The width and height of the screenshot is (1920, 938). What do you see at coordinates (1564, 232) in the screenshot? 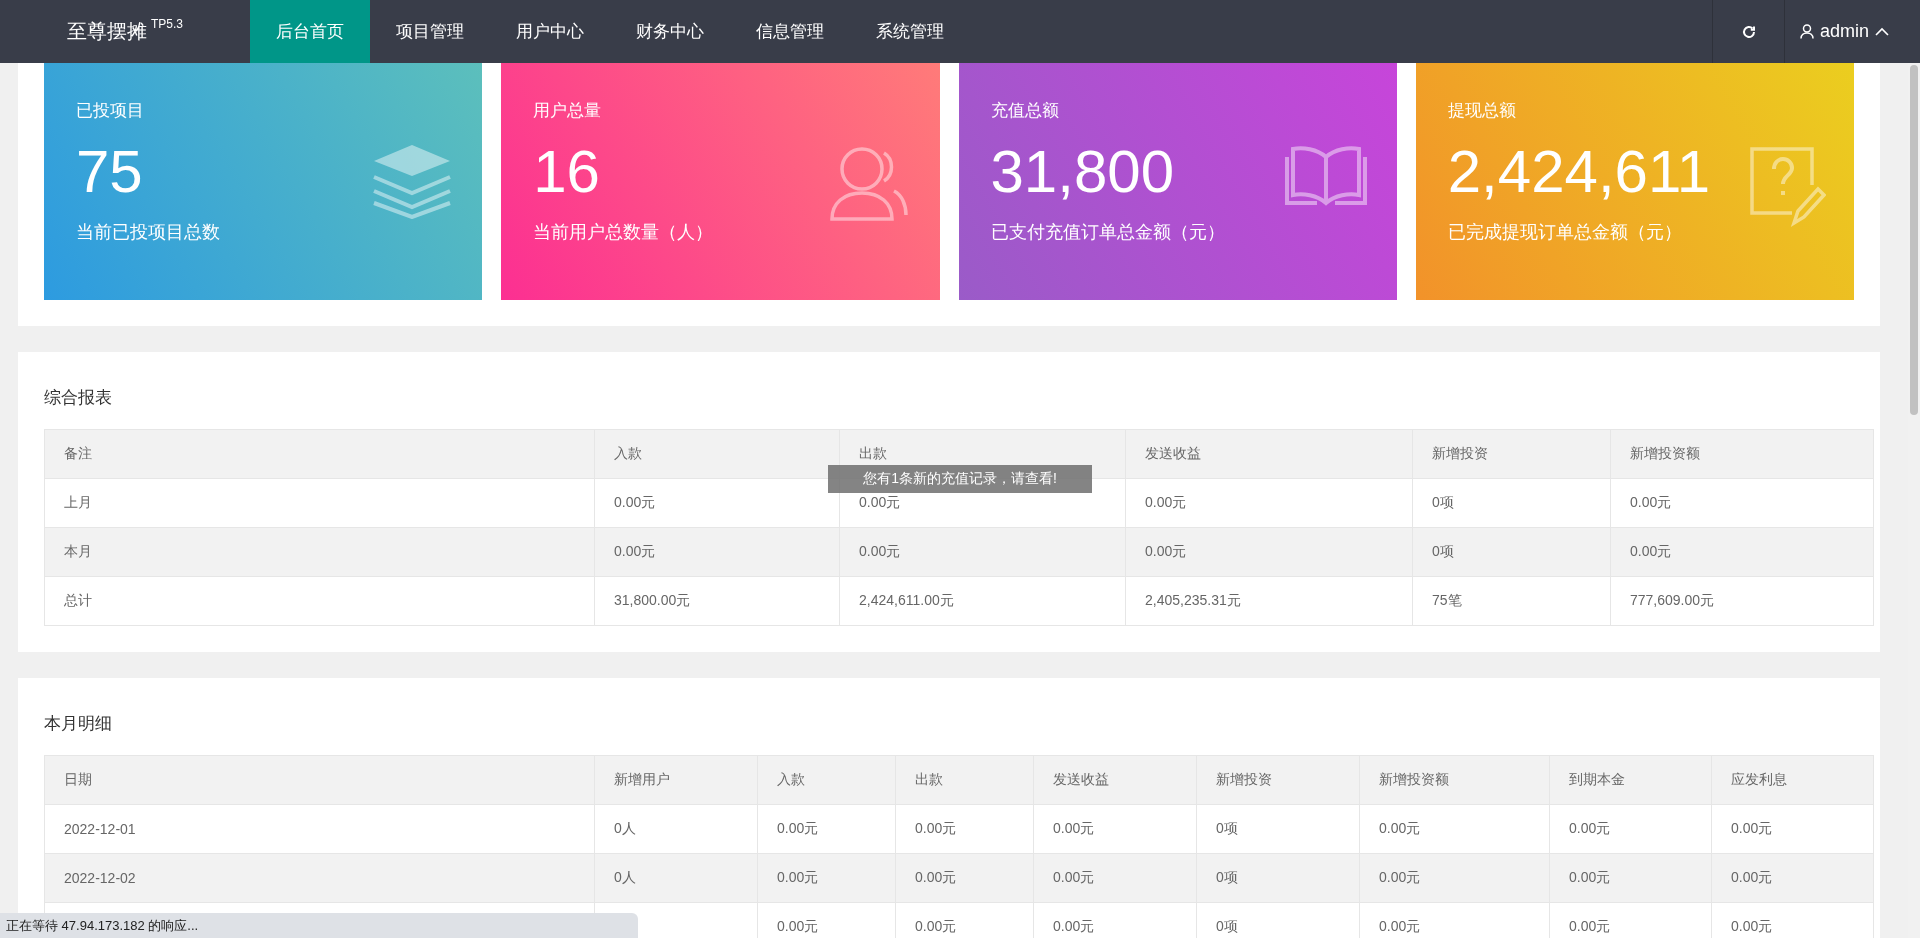
I see `stat-caption: 已完成提现订单总金额（元）` at bounding box center [1564, 232].